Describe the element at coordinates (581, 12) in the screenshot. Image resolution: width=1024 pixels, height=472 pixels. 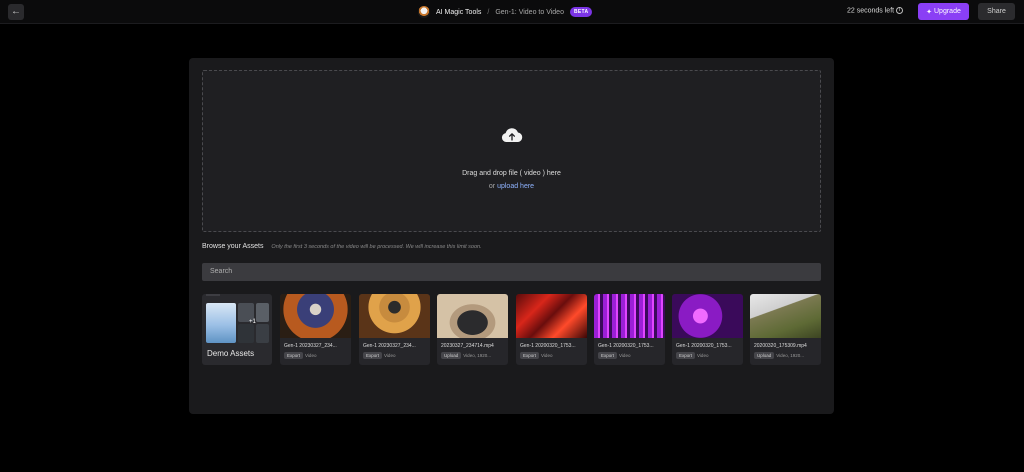
I see `beta-badge: BETA` at that location.